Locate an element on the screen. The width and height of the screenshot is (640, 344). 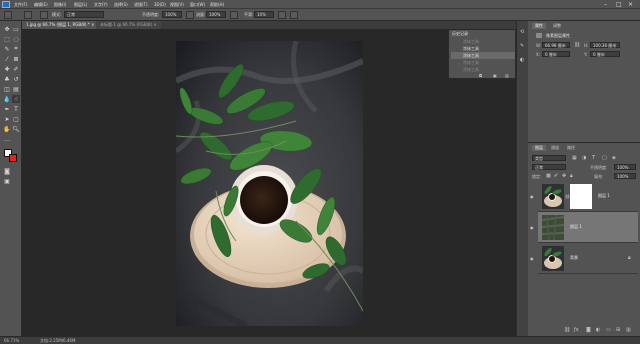
new-layer-icon: ⊞ is located at coordinates (618, 330).